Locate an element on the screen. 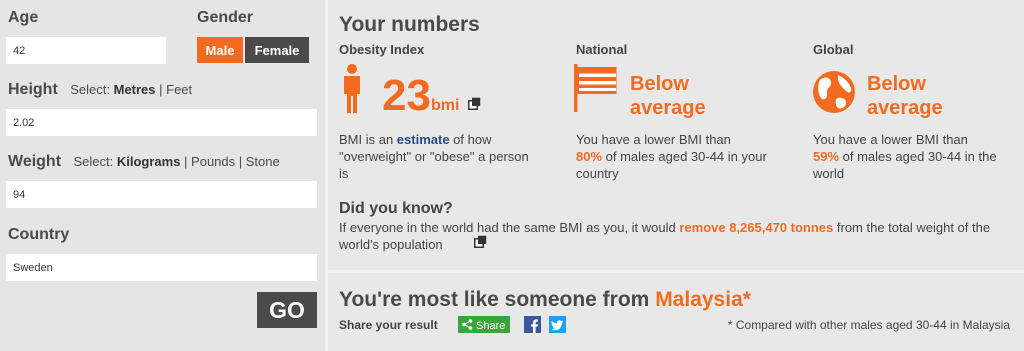  facebook-icon is located at coordinates (532, 324).